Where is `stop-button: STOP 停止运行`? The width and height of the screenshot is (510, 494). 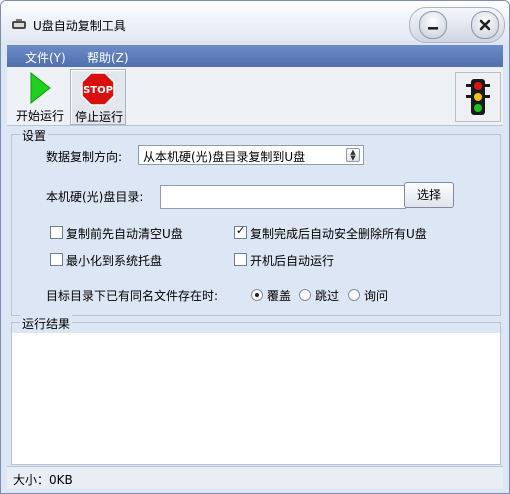 stop-button: STOP 停止运行 is located at coordinates (98, 97).